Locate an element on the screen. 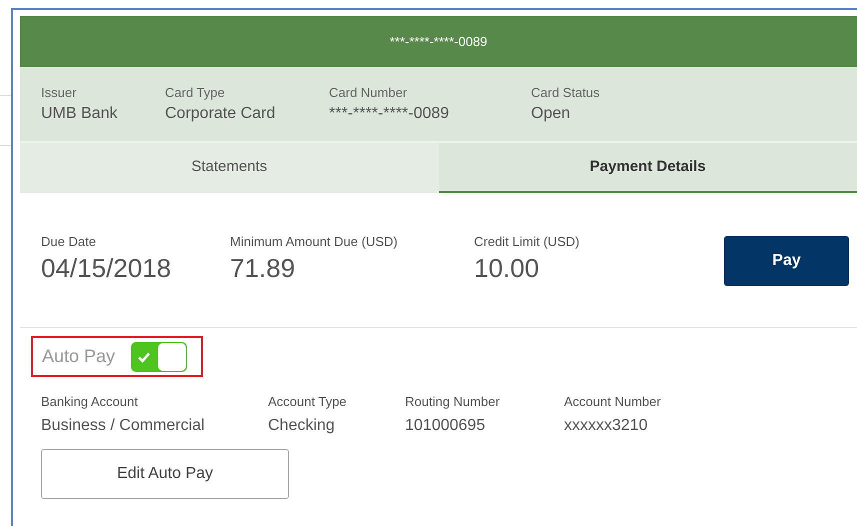  summary-value: 71.89 is located at coordinates (263, 268).